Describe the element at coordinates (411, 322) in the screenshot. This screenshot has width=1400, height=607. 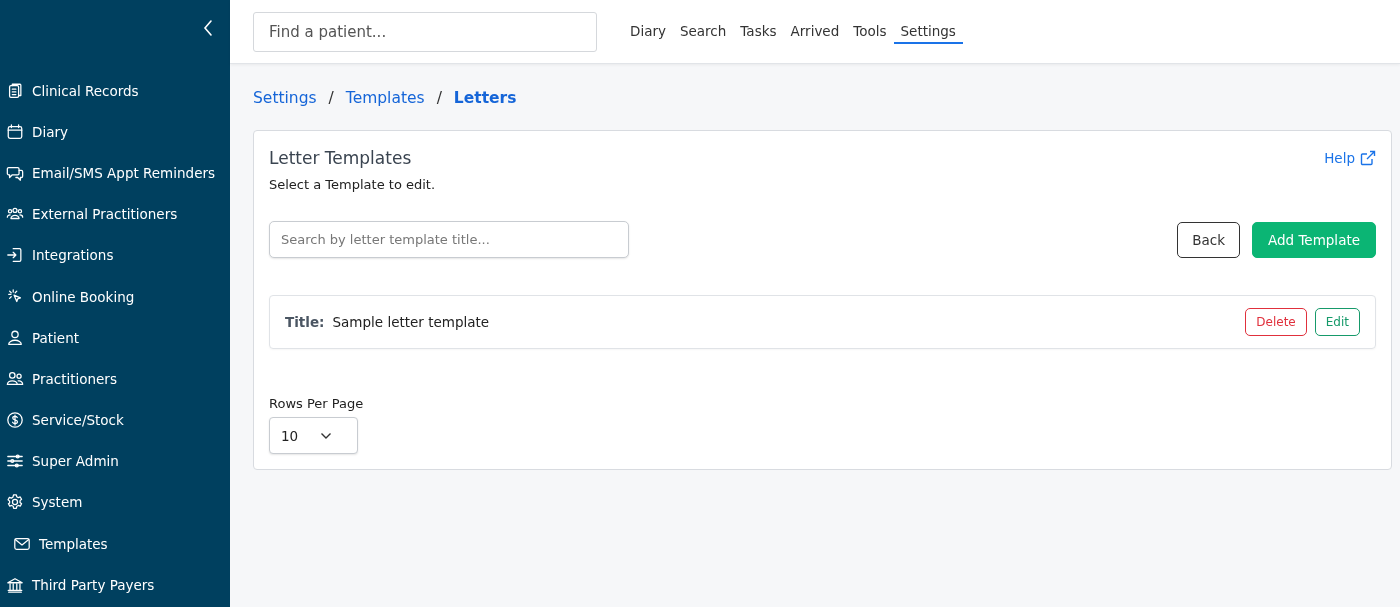
I see `template-title: Sample letter template` at that location.